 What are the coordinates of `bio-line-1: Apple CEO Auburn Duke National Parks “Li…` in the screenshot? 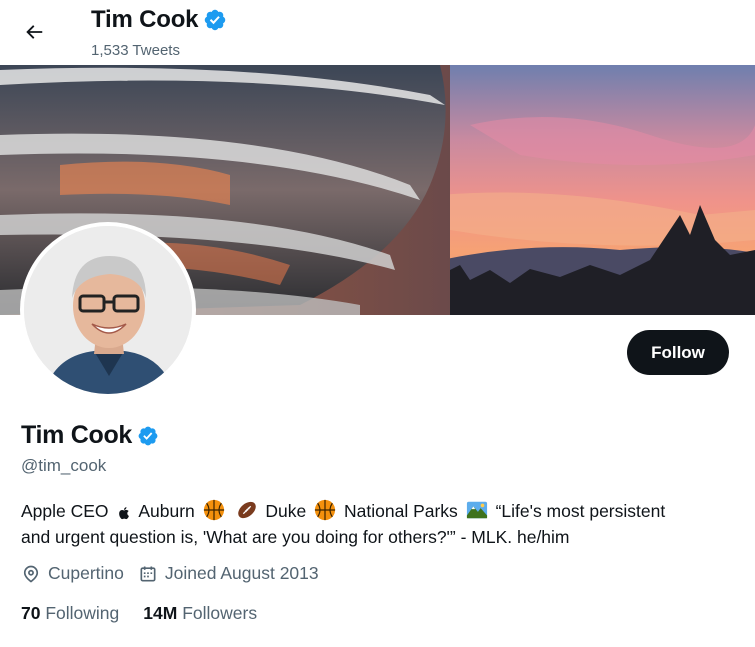 It's located at (371, 511).